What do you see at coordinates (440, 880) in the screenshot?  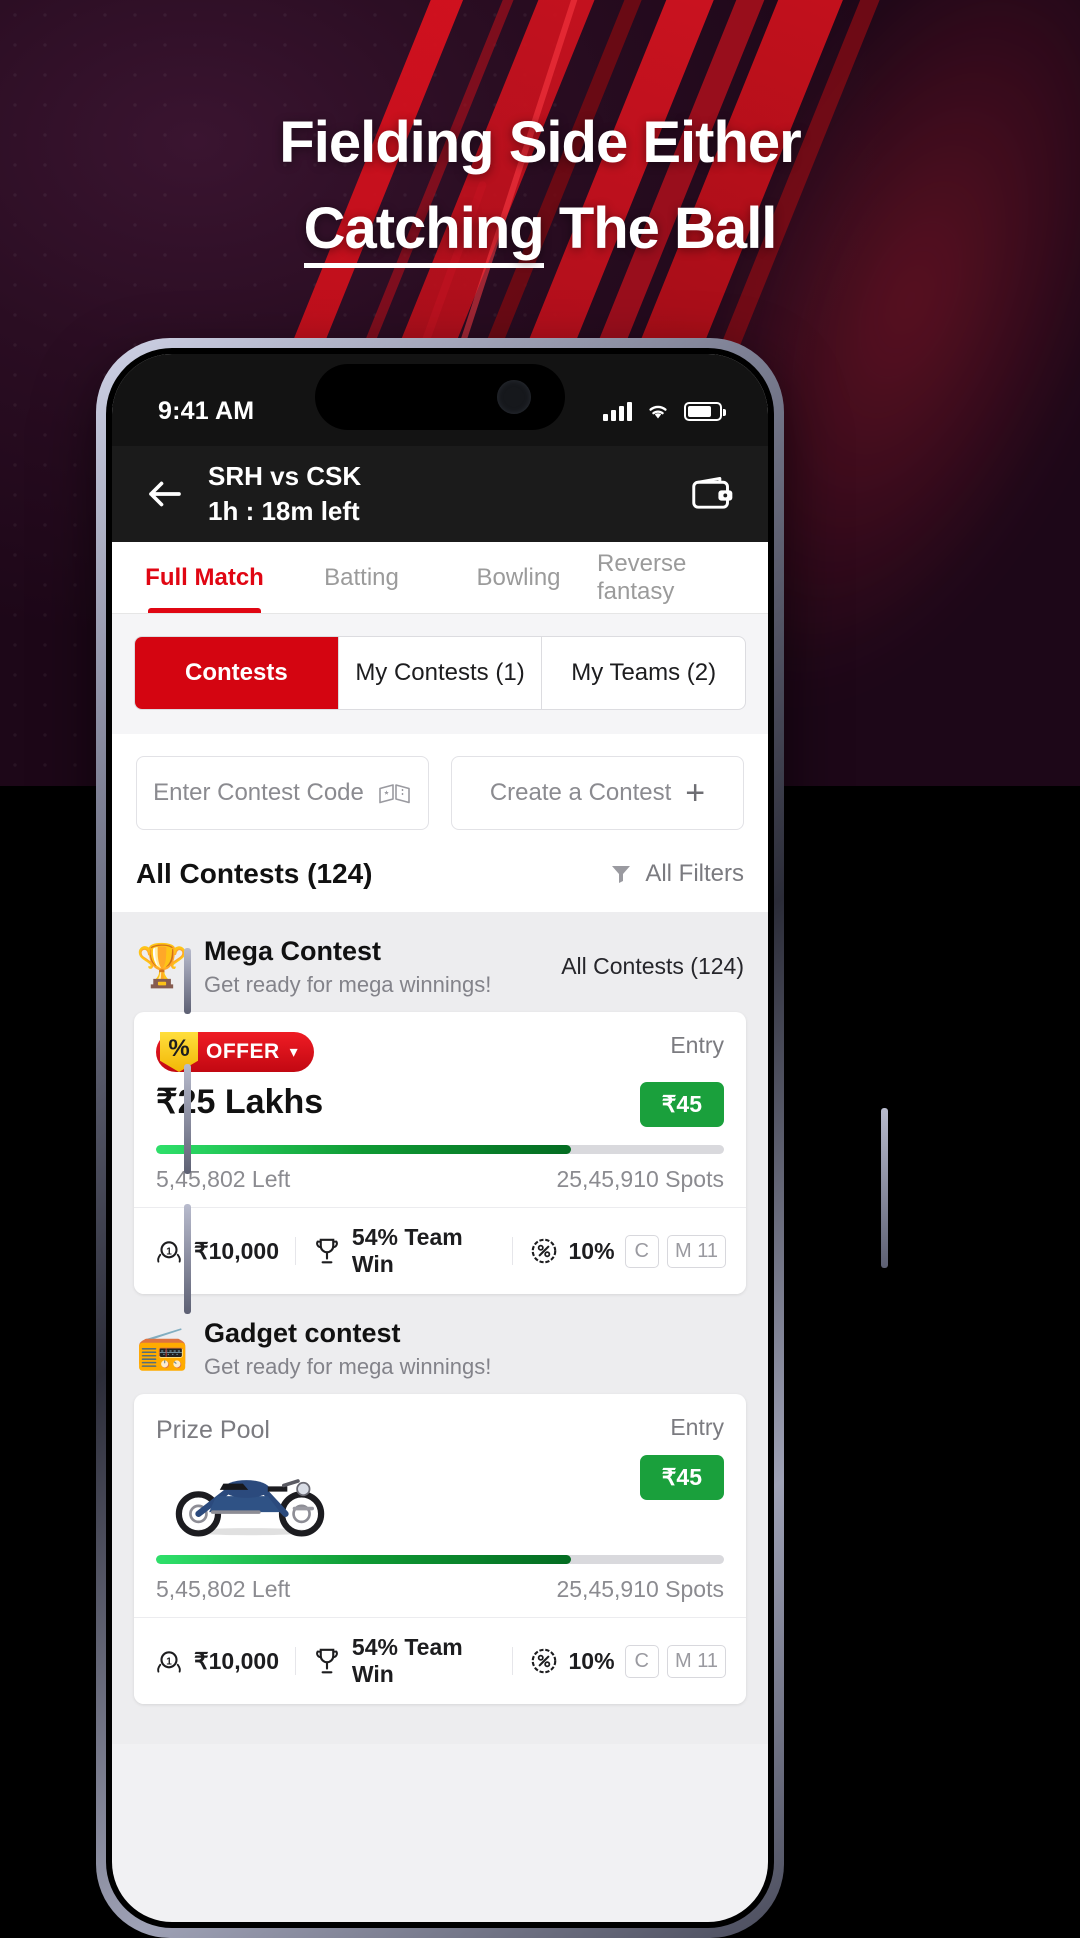 I see `all-contests-row: All Contests (124) All Filters` at bounding box center [440, 880].